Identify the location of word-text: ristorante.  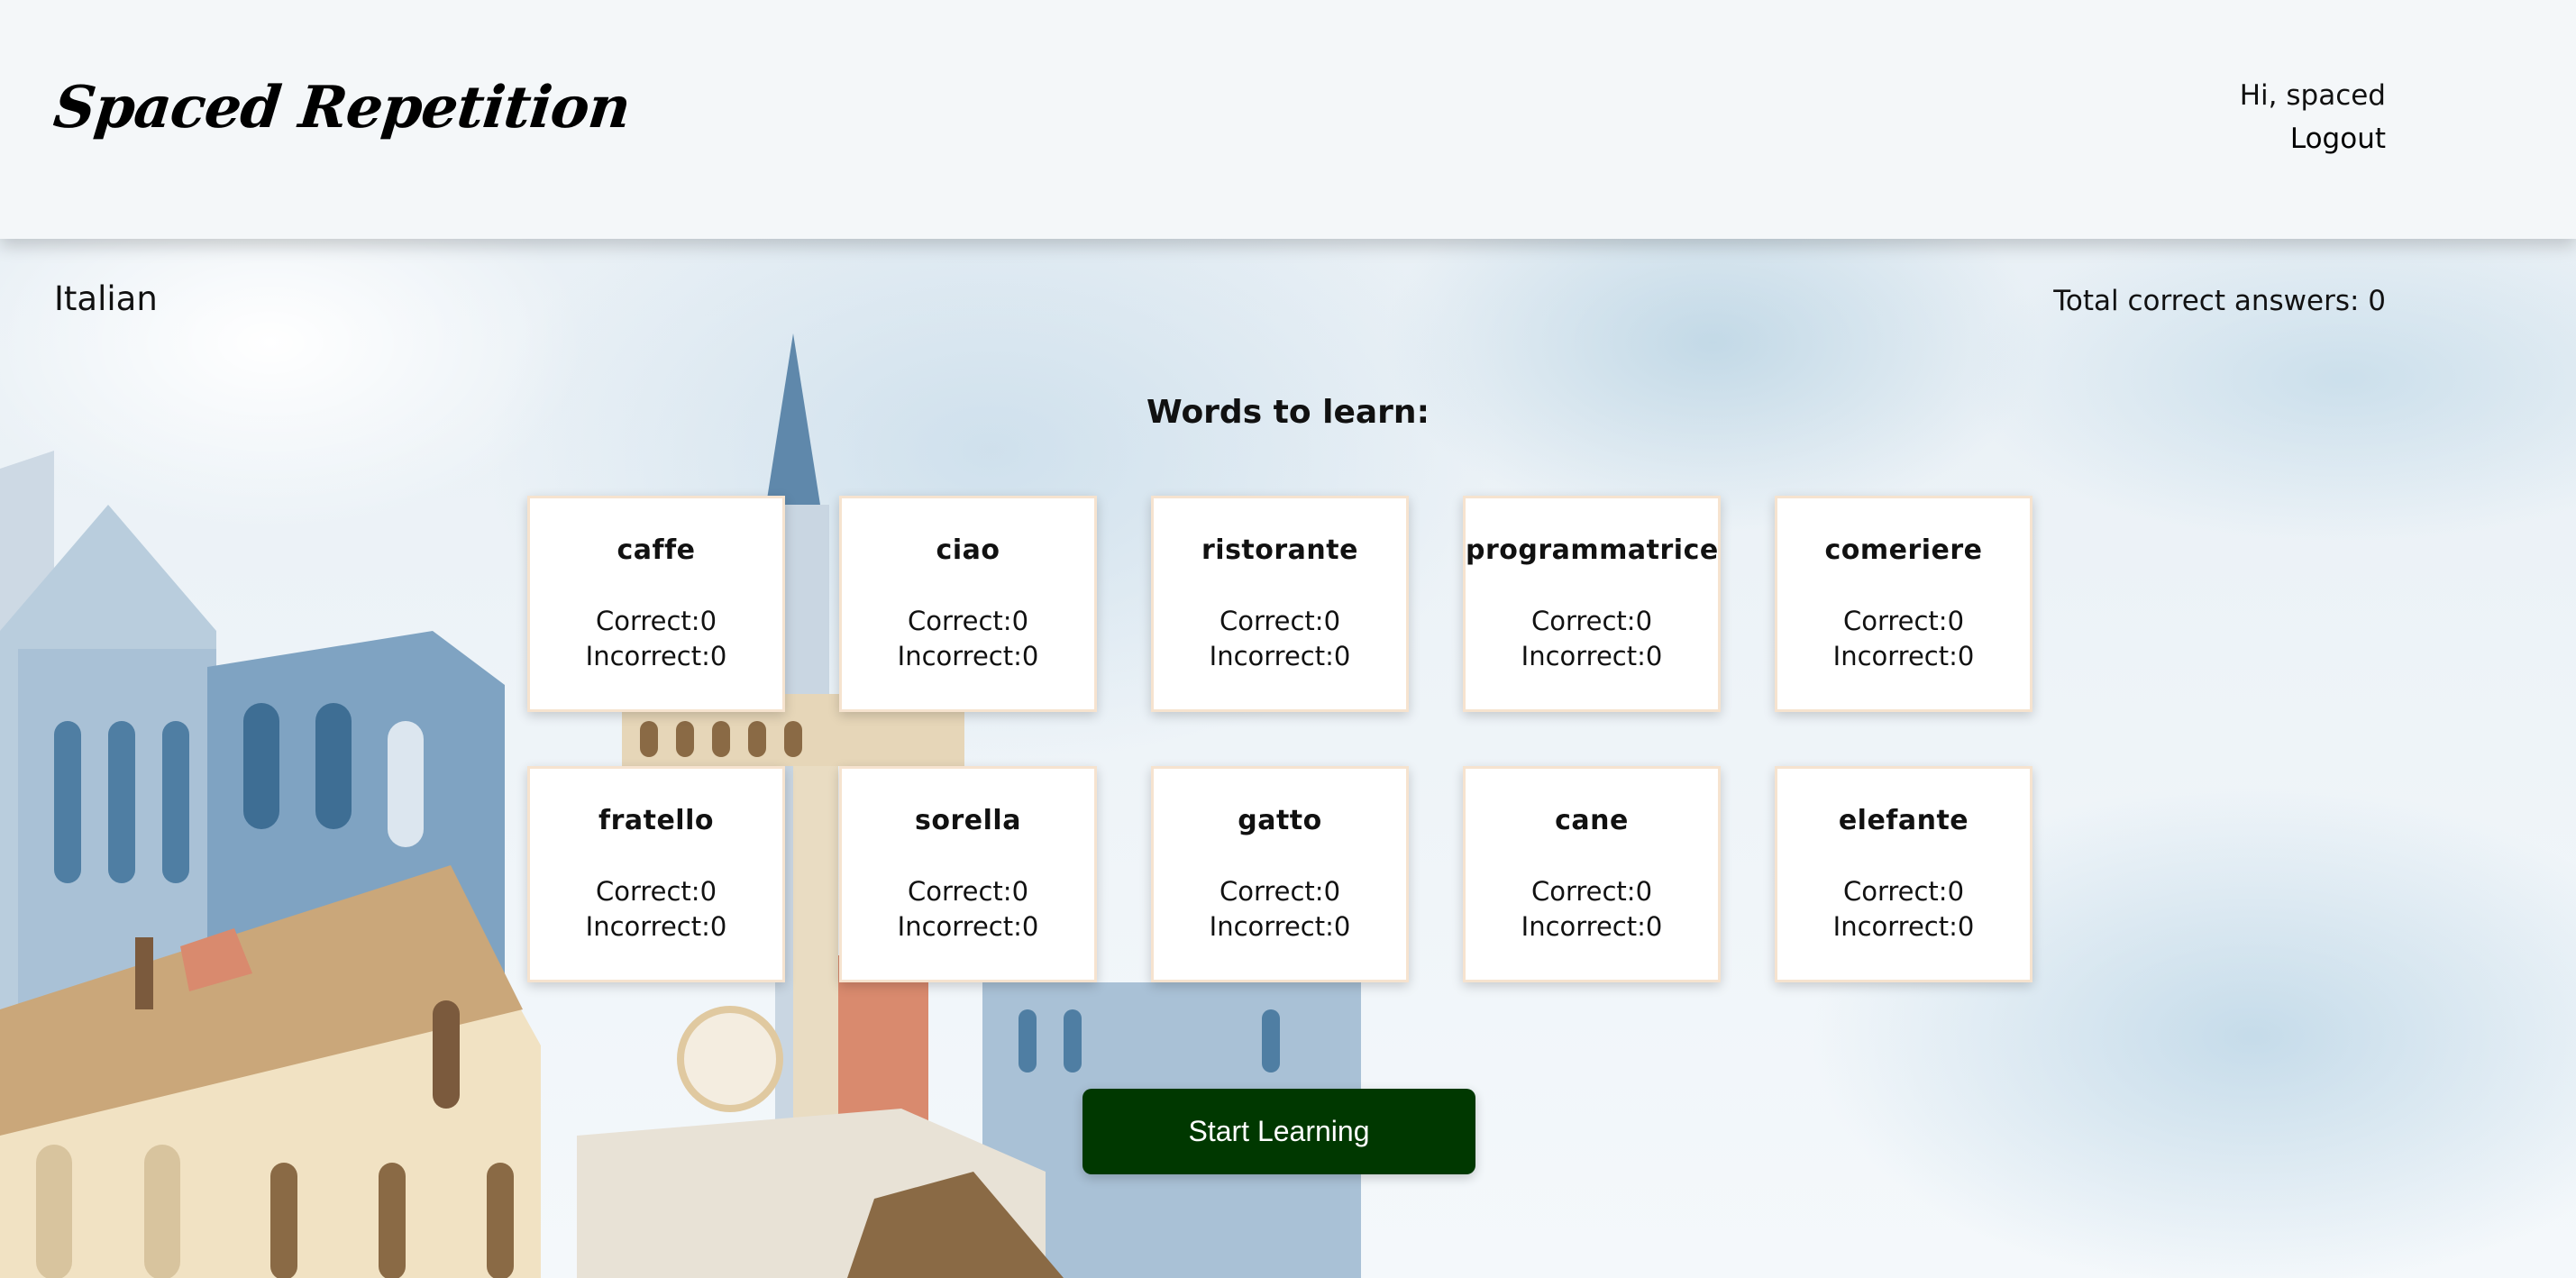
(1279, 550).